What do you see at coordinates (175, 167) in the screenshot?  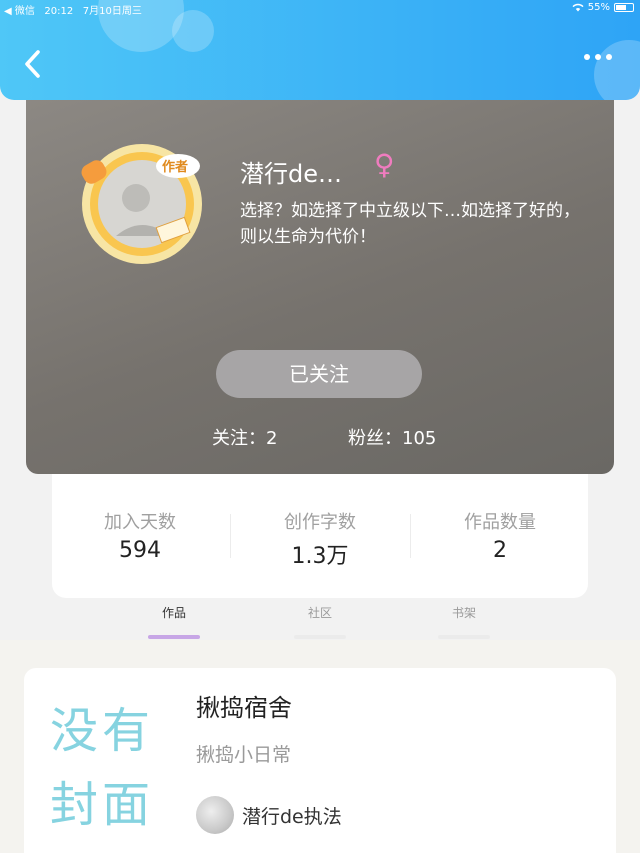 I see `author-badge: 作者` at bounding box center [175, 167].